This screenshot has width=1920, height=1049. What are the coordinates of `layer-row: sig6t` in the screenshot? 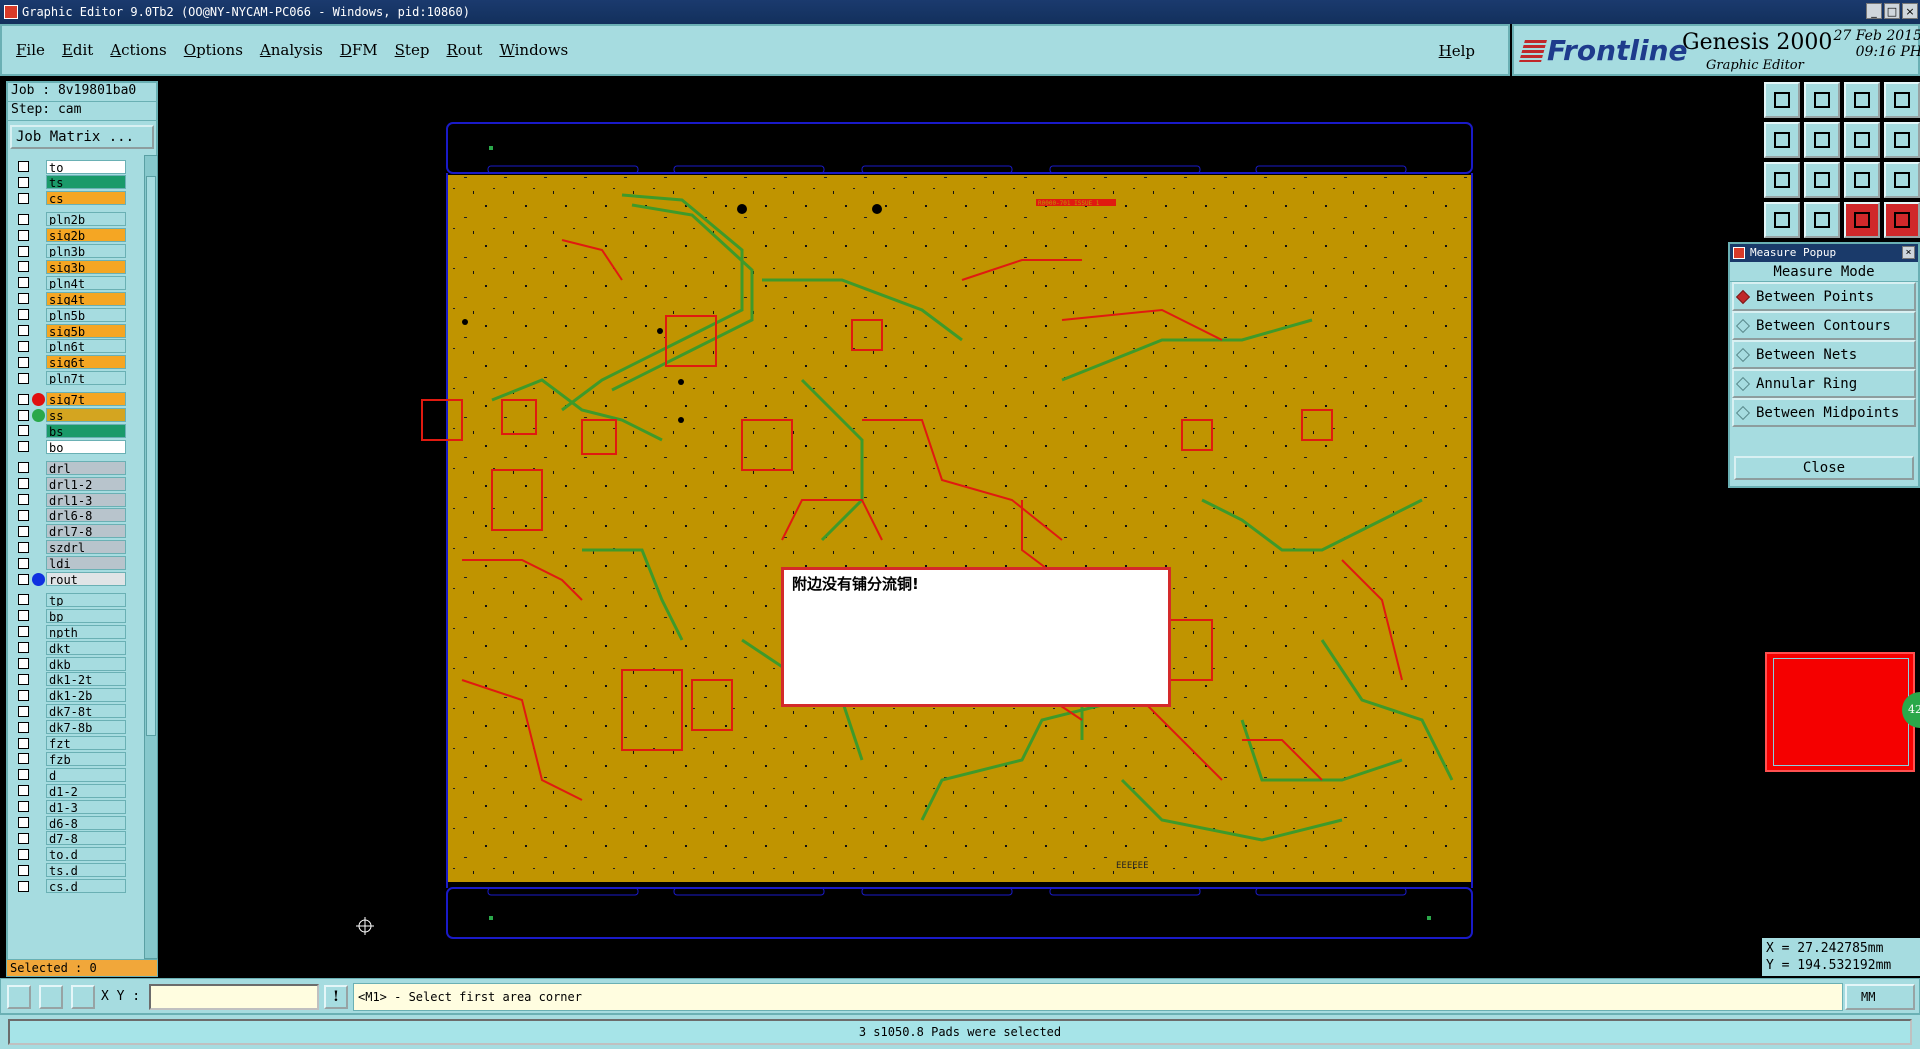 It's located at (75, 362).